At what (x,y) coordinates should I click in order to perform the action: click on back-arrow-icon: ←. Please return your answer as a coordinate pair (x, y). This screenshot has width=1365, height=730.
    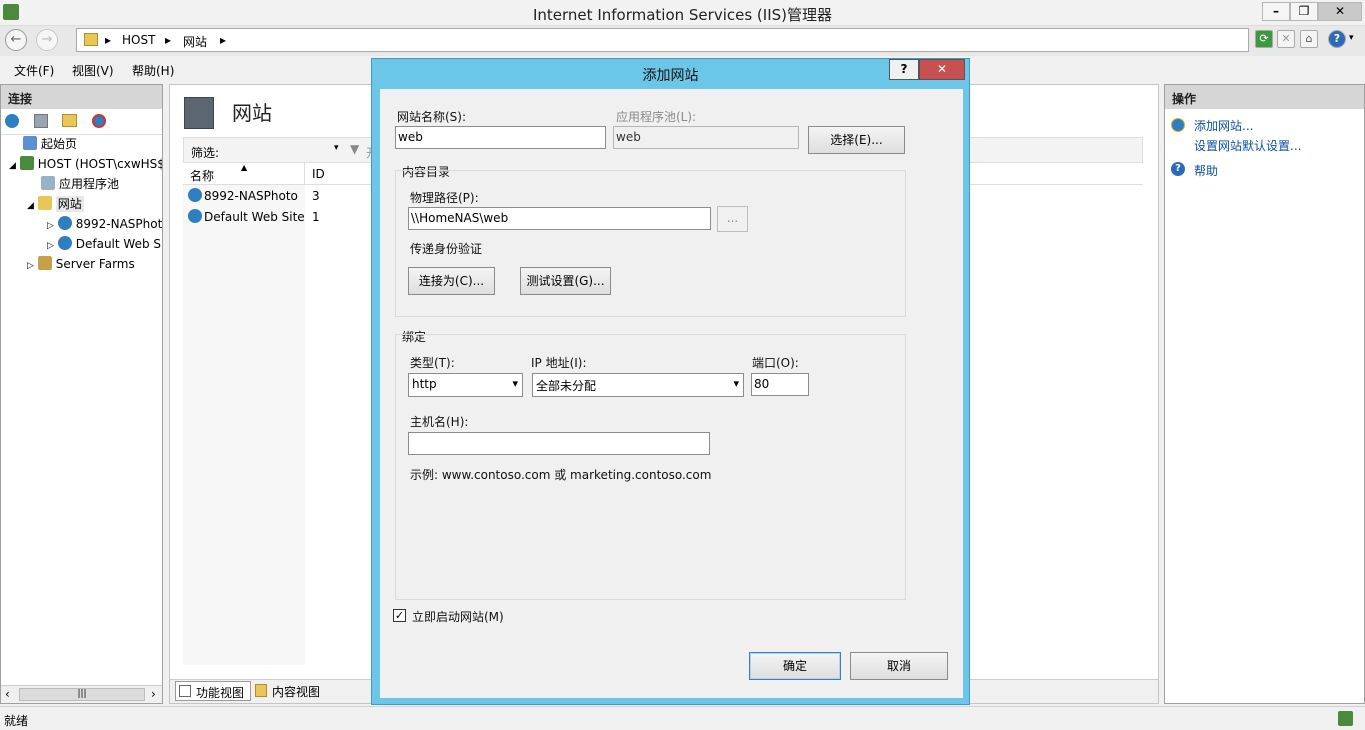
    Looking at the image, I should click on (16, 39).